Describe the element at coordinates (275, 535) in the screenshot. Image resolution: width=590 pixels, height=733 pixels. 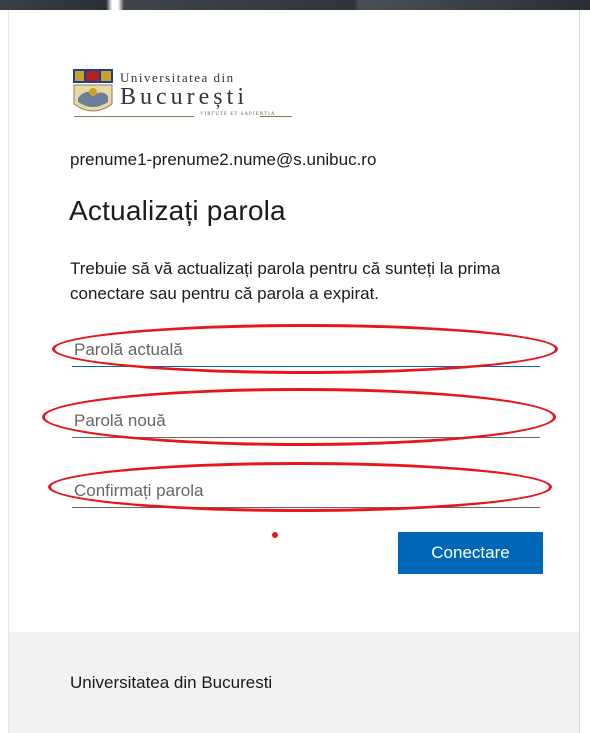
I see `annotation-dot` at that location.